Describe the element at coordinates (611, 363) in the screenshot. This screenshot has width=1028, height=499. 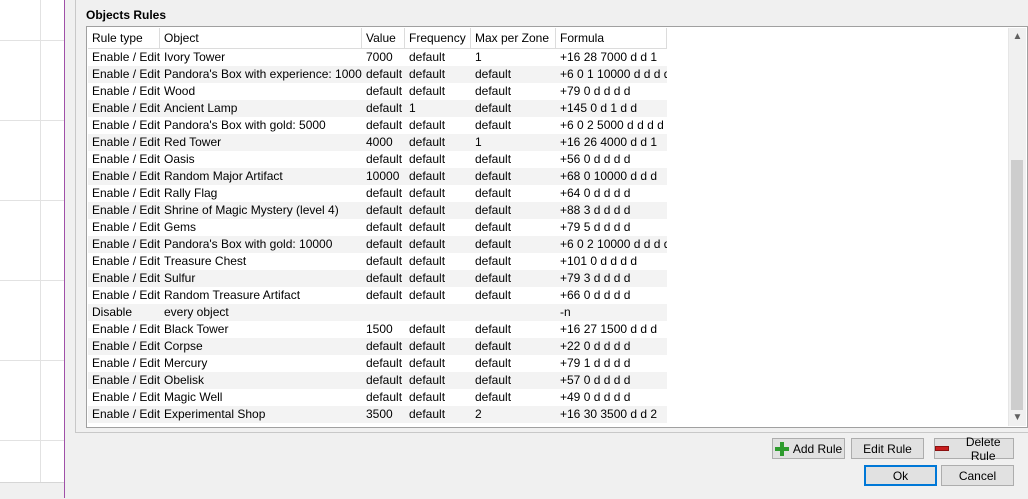
I see `formula-cell: +79 1 d d d d` at that location.